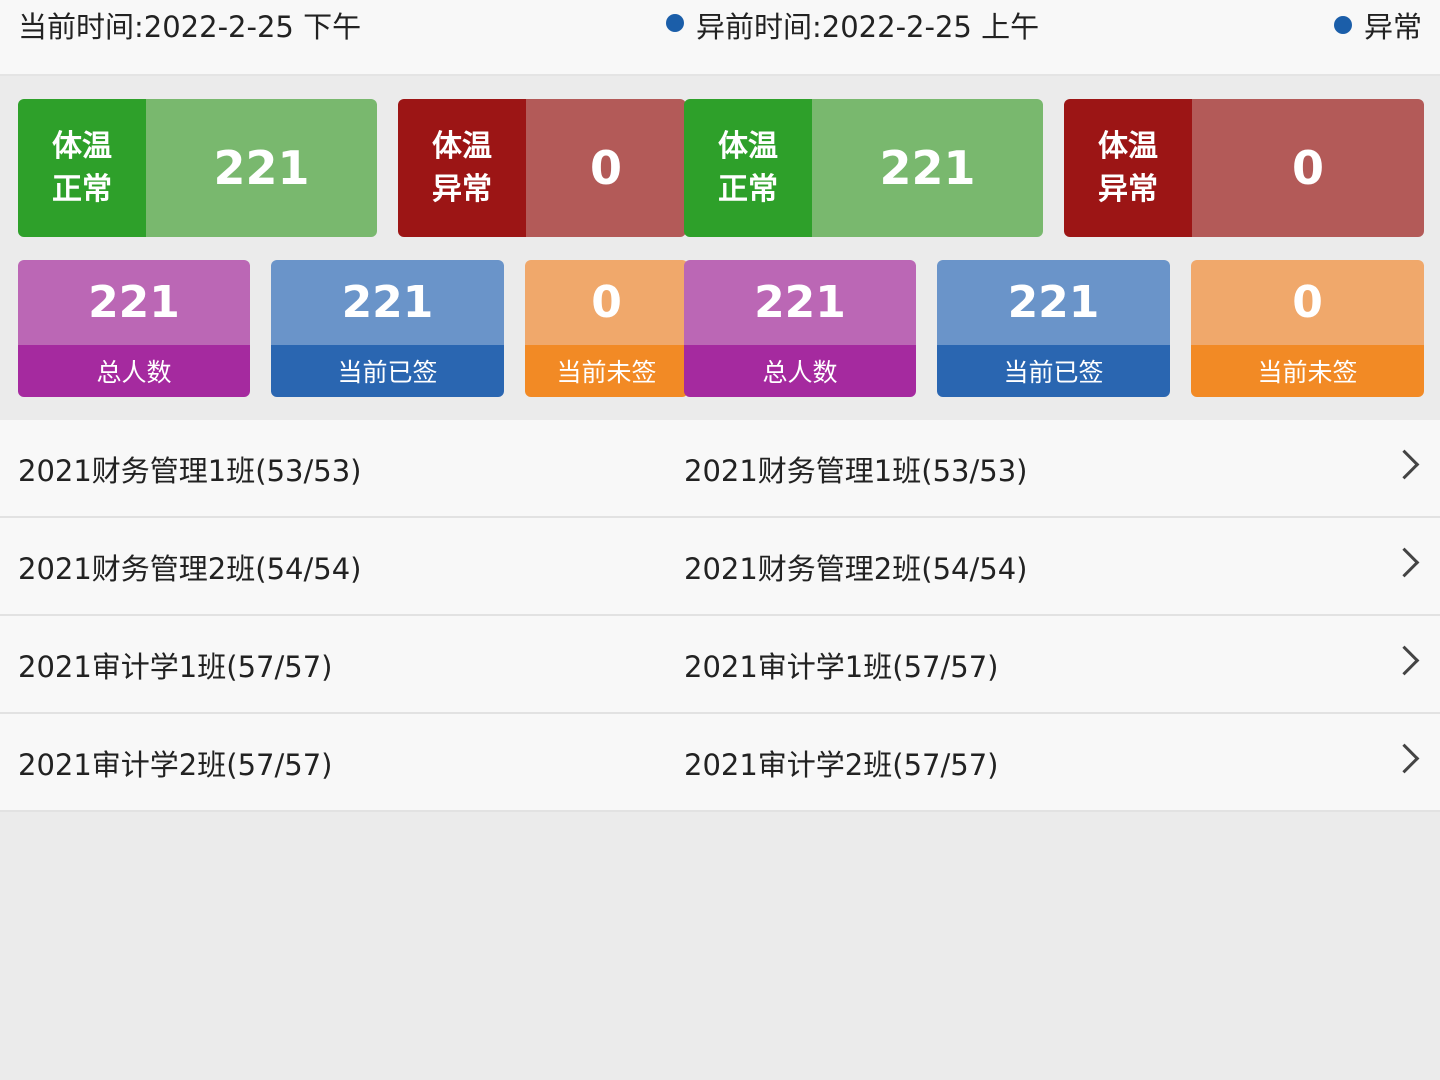 This screenshot has height=1080, width=1440. What do you see at coordinates (1393, 27) in the screenshot?
I see `abnormal-legend: 异常` at bounding box center [1393, 27].